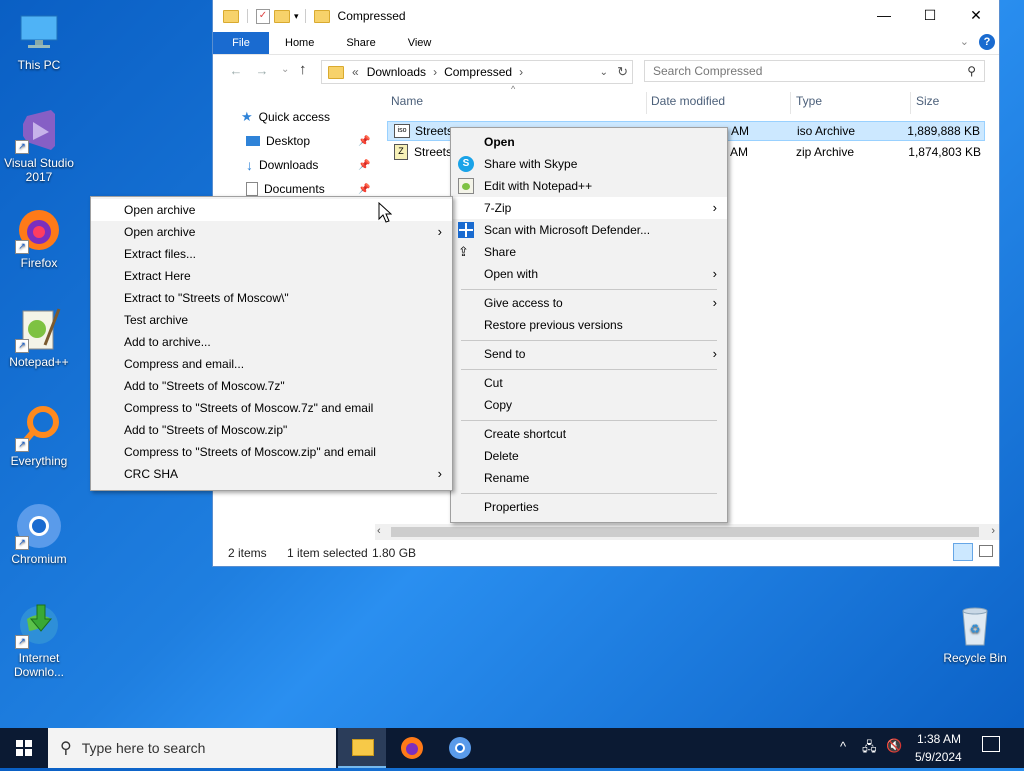  I want to click on tab-view: View, so click(420, 43).